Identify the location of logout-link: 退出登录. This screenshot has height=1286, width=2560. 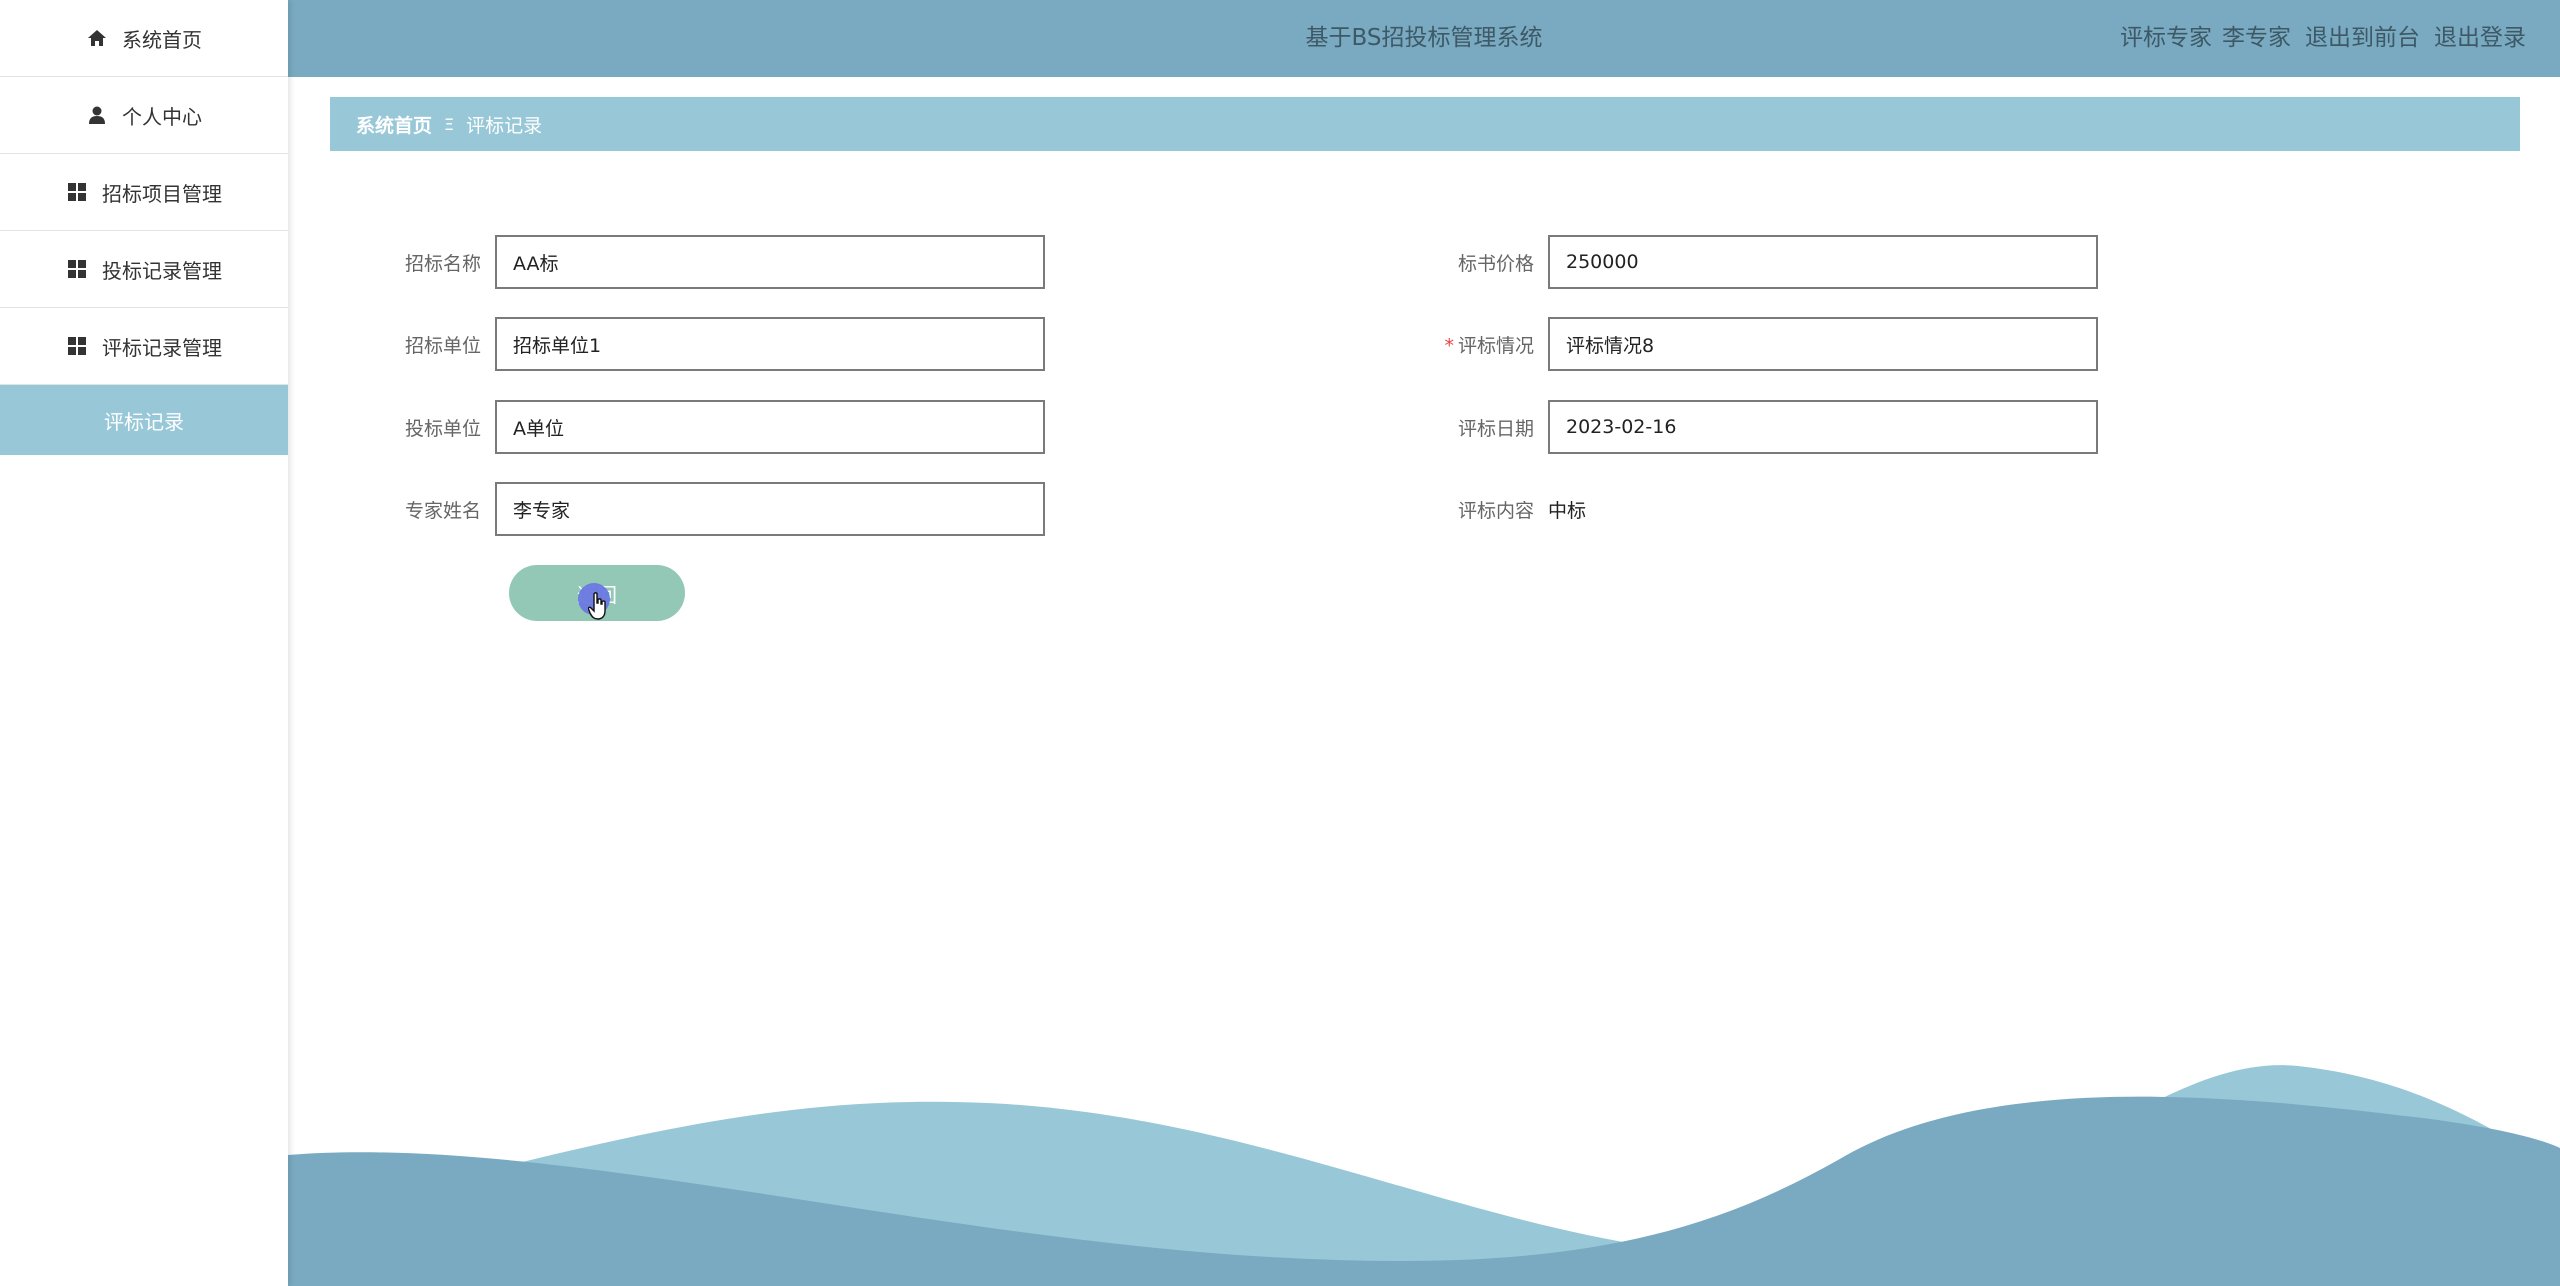
(2480, 35).